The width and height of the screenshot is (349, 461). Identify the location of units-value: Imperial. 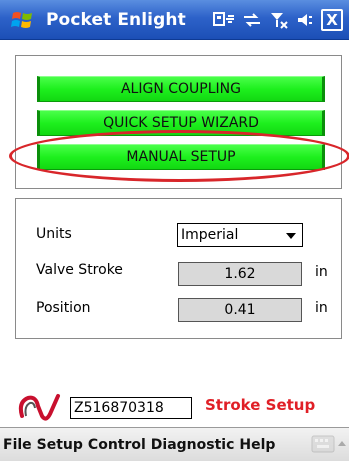
(210, 235).